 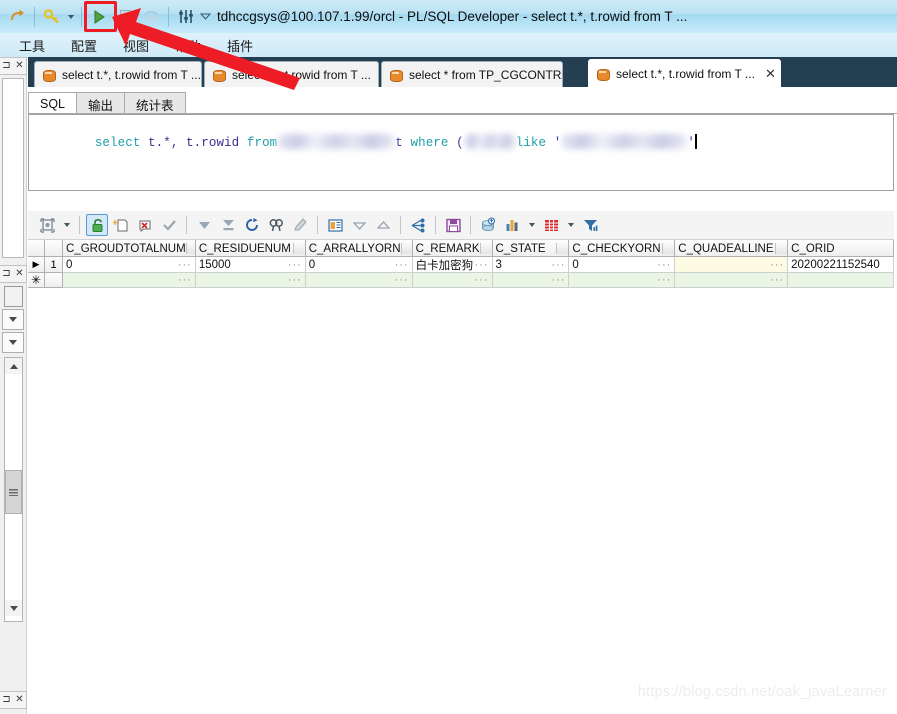 What do you see at coordinates (125, 17) in the screenshot?
I see `commit-icon` at bounding box center [125, 17].